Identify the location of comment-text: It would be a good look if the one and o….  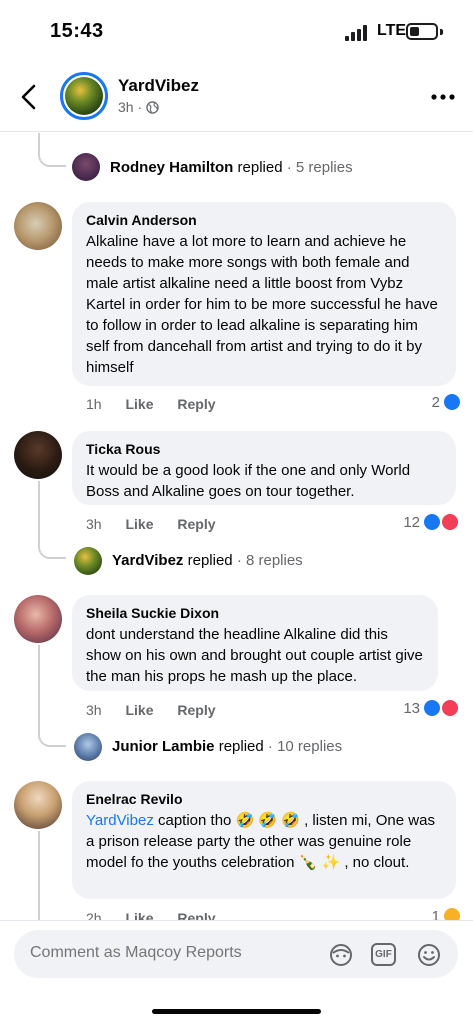
(248, 481).